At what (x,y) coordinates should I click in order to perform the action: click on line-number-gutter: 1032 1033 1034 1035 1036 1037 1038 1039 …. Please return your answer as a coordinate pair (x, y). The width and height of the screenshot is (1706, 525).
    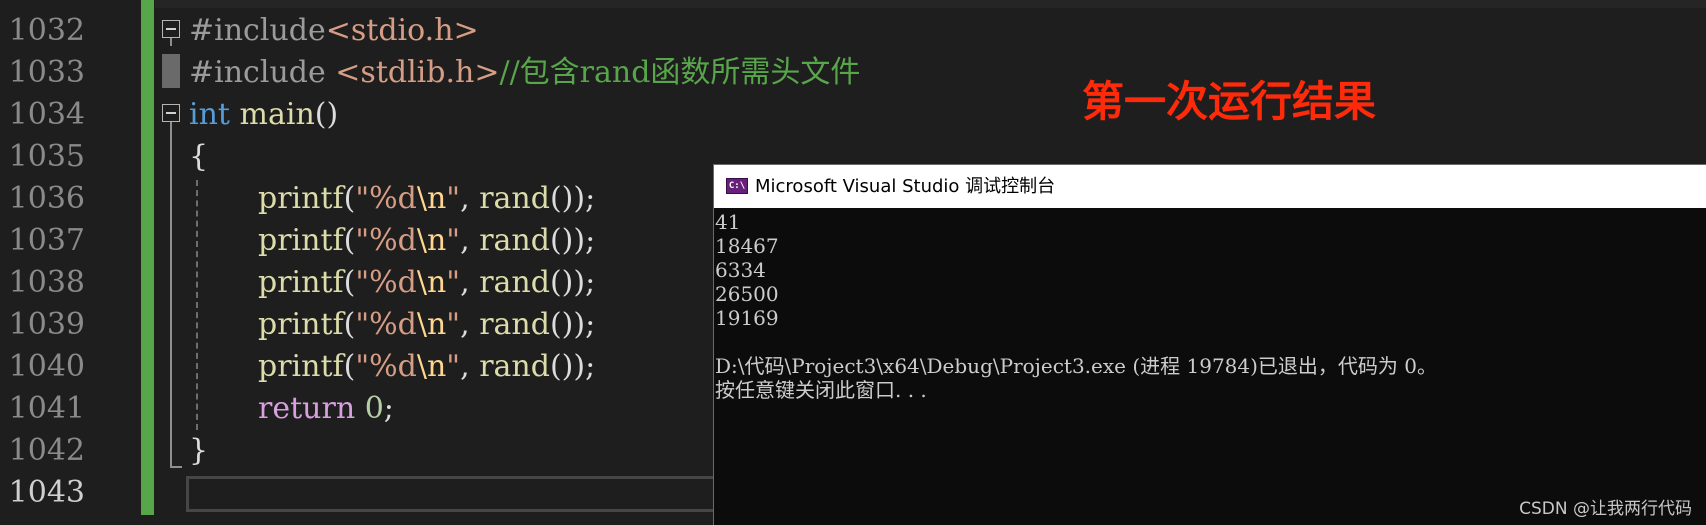
    Looking at the image, I should click on (72, 262).